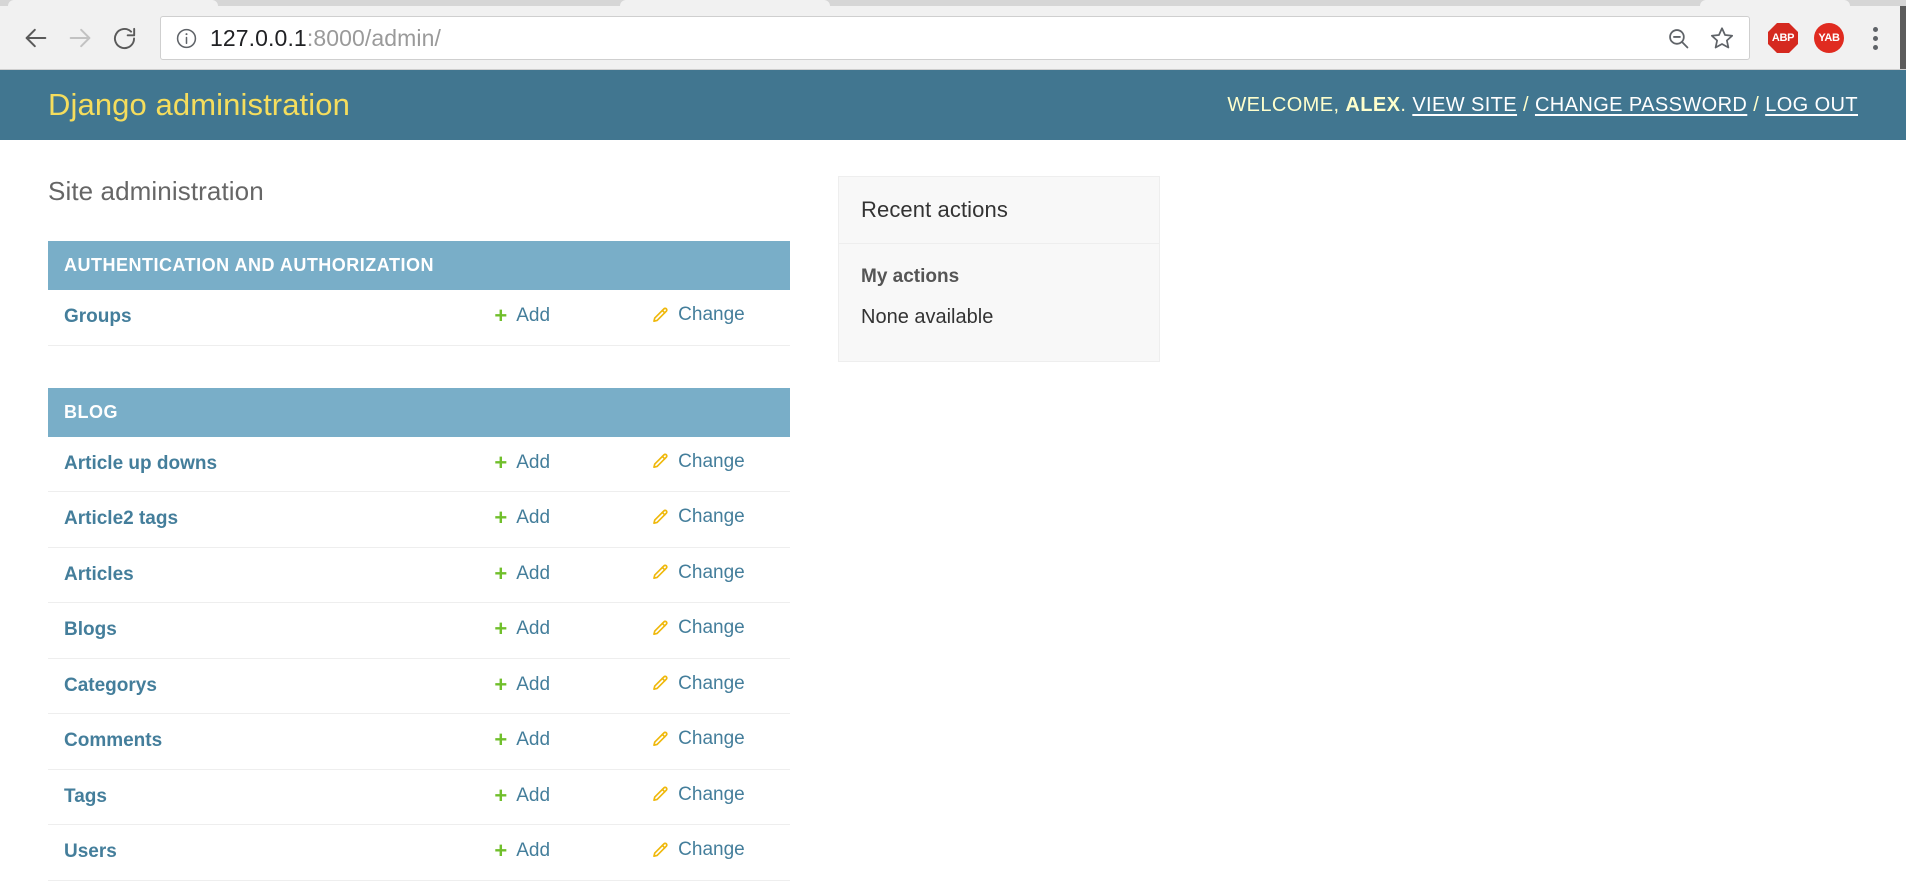  What do you see at coordinates (1829, 38) in the screenshot?
I see `yab-extension-icon: YAB` at bounding box center [1829, 38].